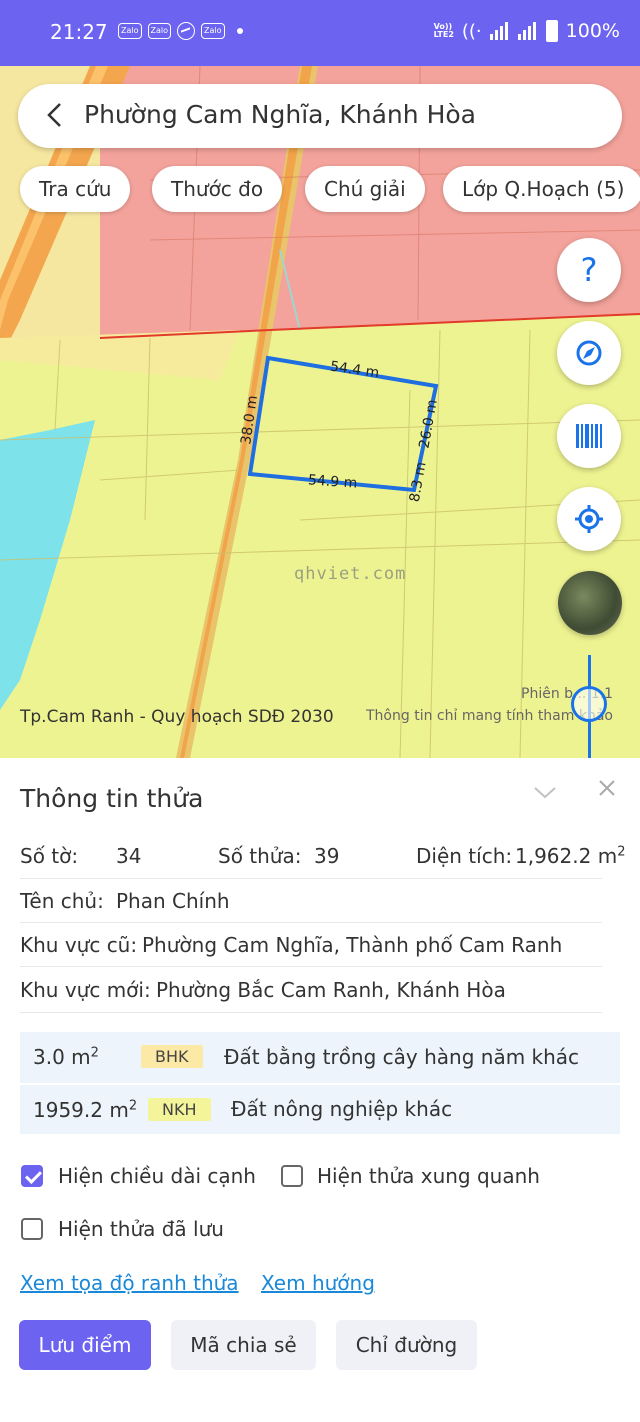 This screenshot has width=640, height=1422. What do you see at coordinates (112, 798) in the screenshot?
I see `panel-title: Thông tin thửa` at bounding box center [112, 798].